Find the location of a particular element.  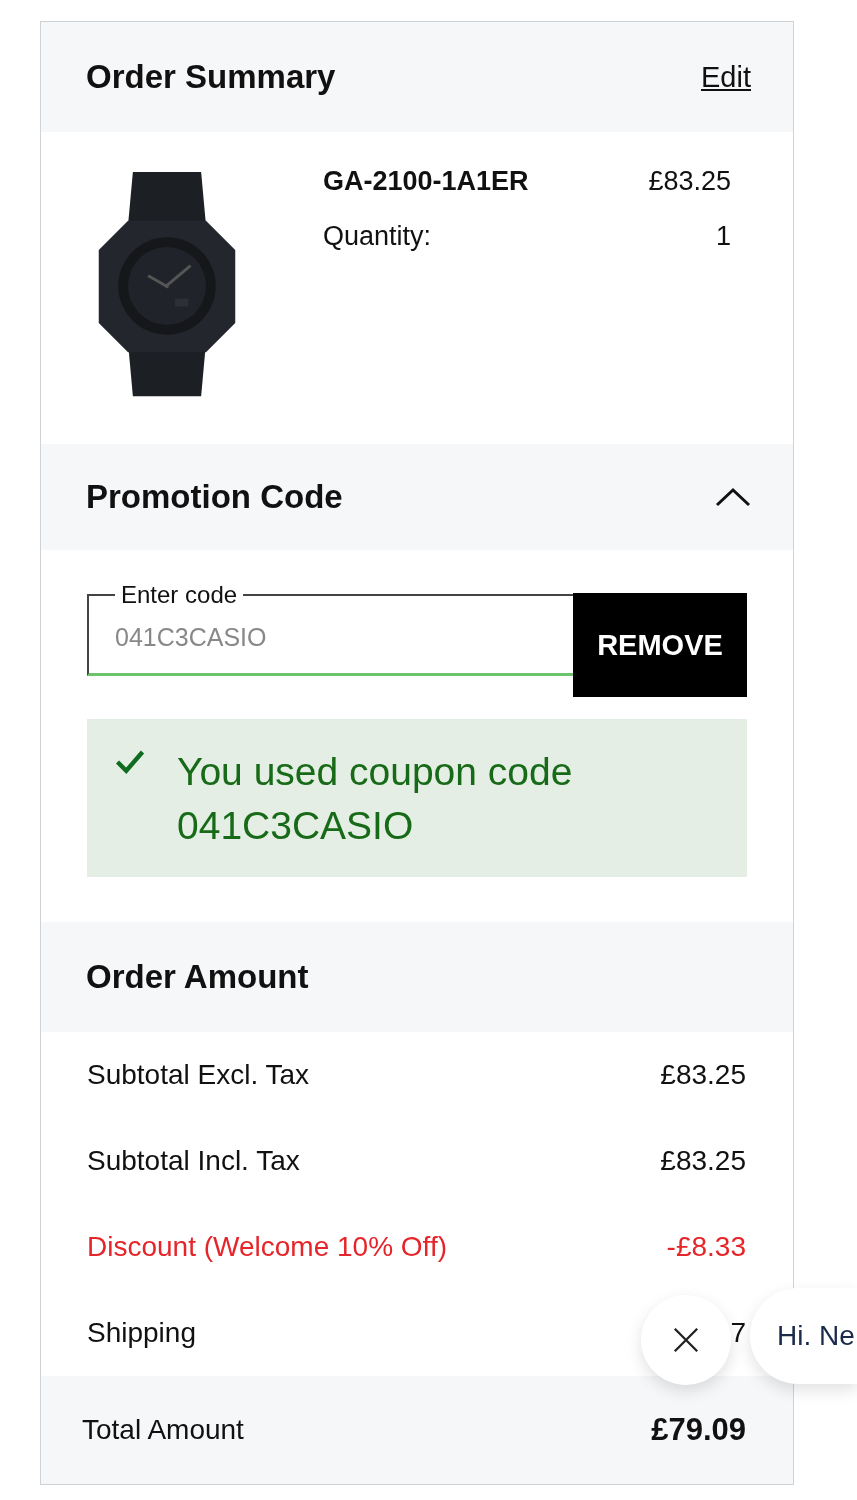

section-title: Order Amount is located at coordinates (197, 977).